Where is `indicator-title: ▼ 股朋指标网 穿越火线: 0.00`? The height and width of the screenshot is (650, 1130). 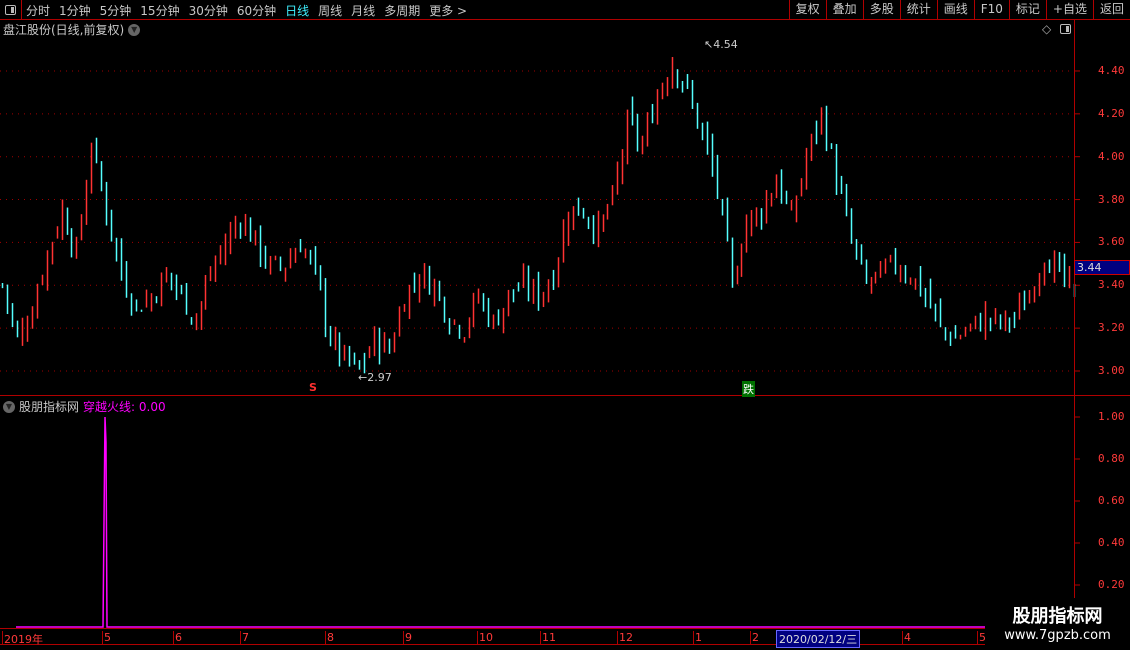
indicator-title: ▼ 股朋指标网 穿越火线: 0.00 is located at coordinates (84, 406).